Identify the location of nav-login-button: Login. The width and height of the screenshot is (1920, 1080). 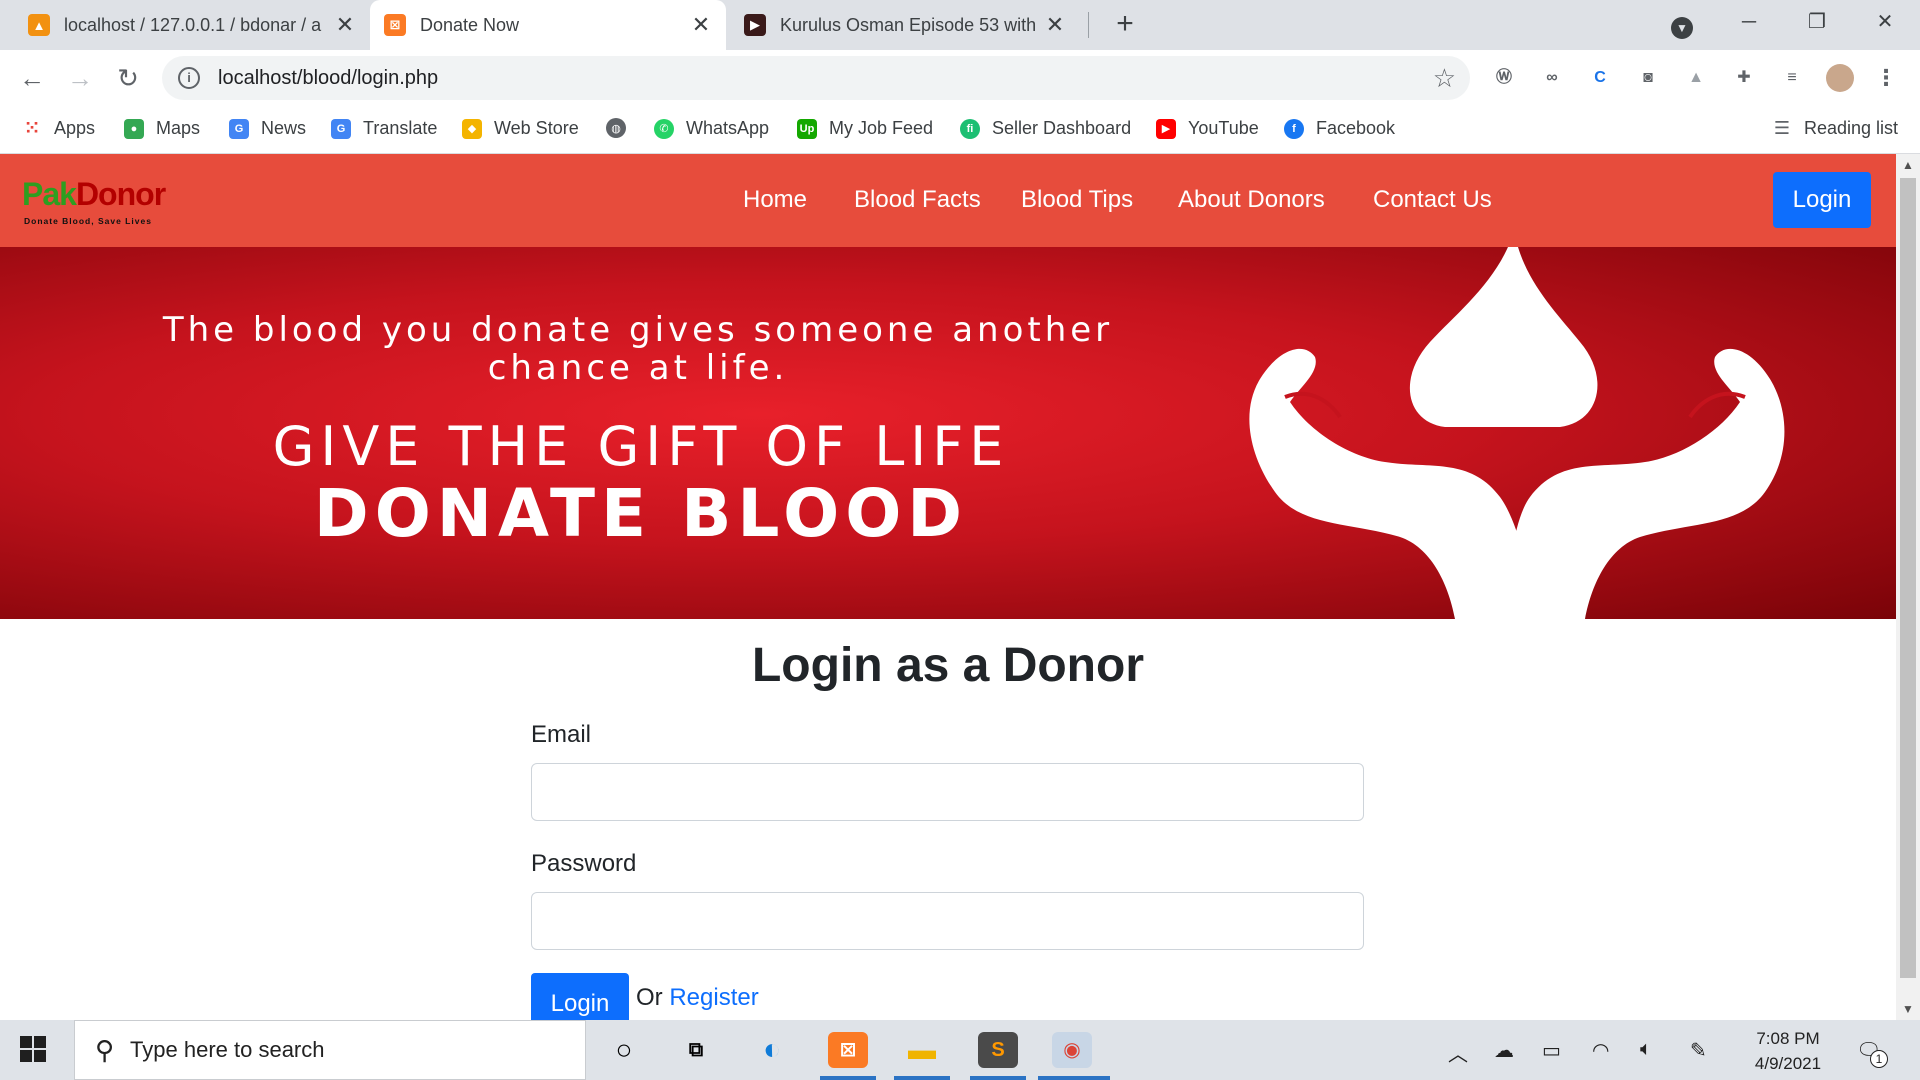
(1822, 200).